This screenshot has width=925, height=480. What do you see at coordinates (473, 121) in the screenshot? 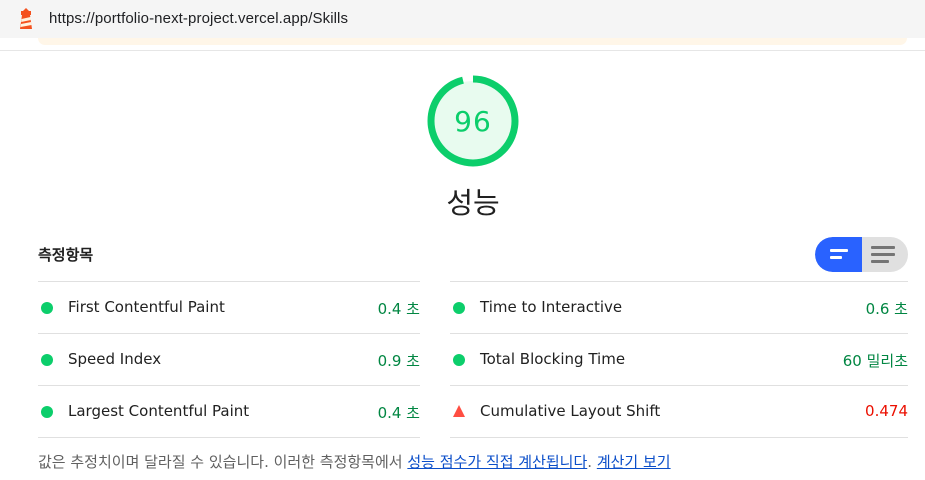
I see `score-value: 96` at bounding box center [473, 121].